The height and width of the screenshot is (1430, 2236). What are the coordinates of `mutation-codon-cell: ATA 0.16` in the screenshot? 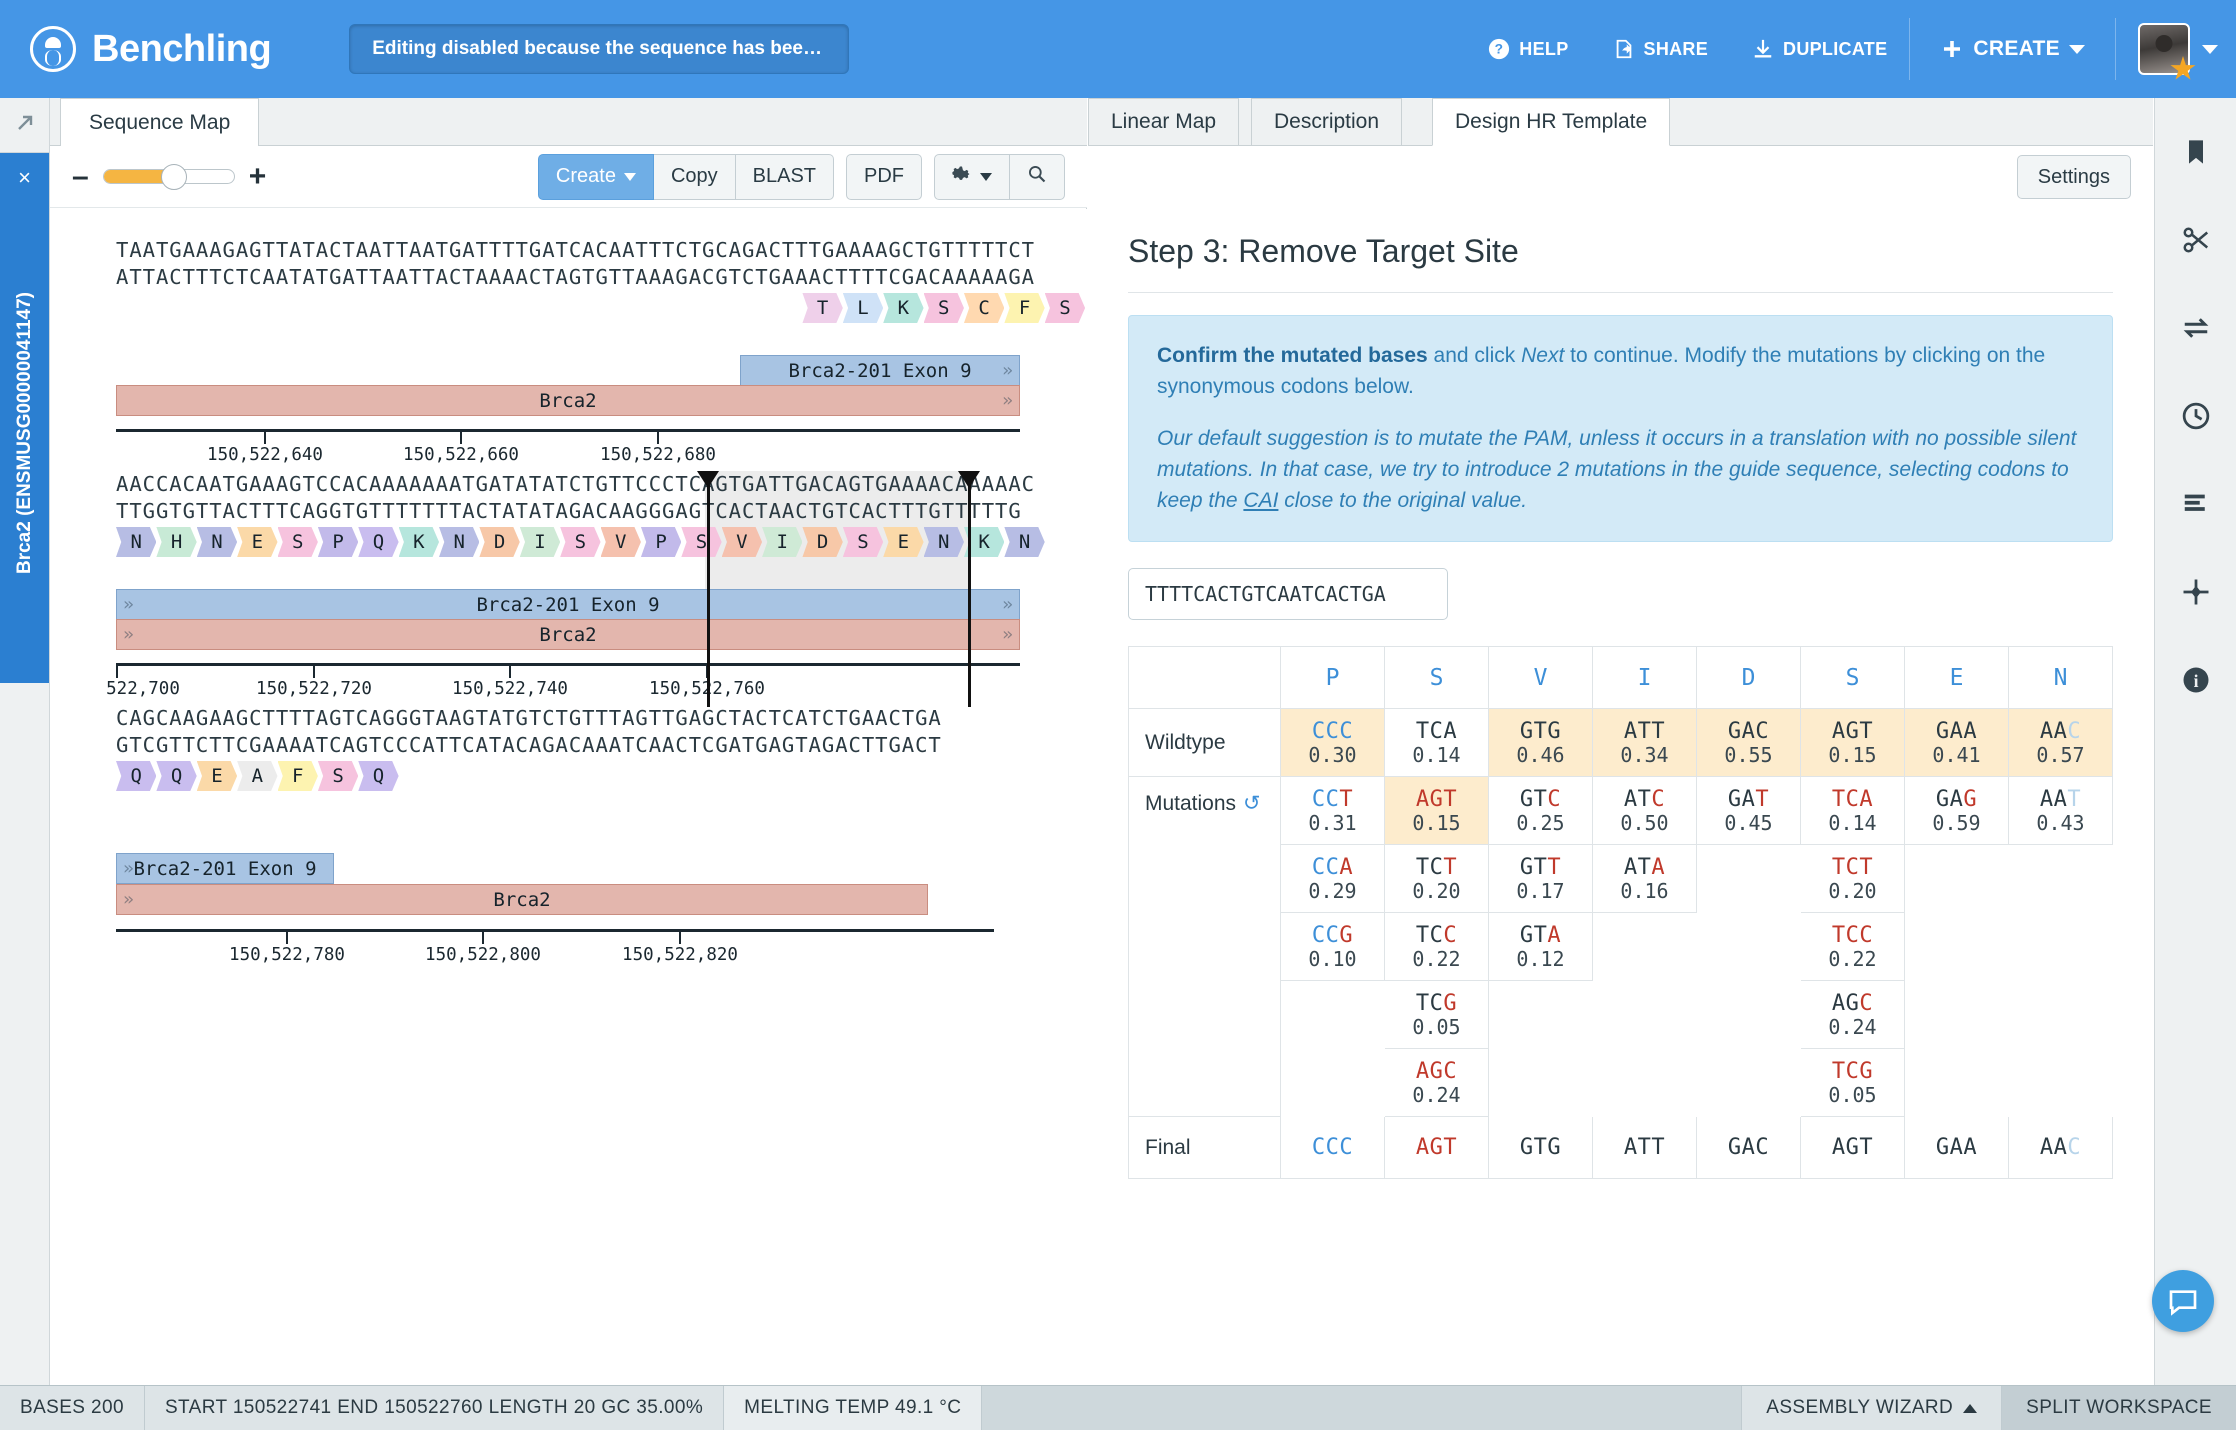 It's located at (1644, 879).